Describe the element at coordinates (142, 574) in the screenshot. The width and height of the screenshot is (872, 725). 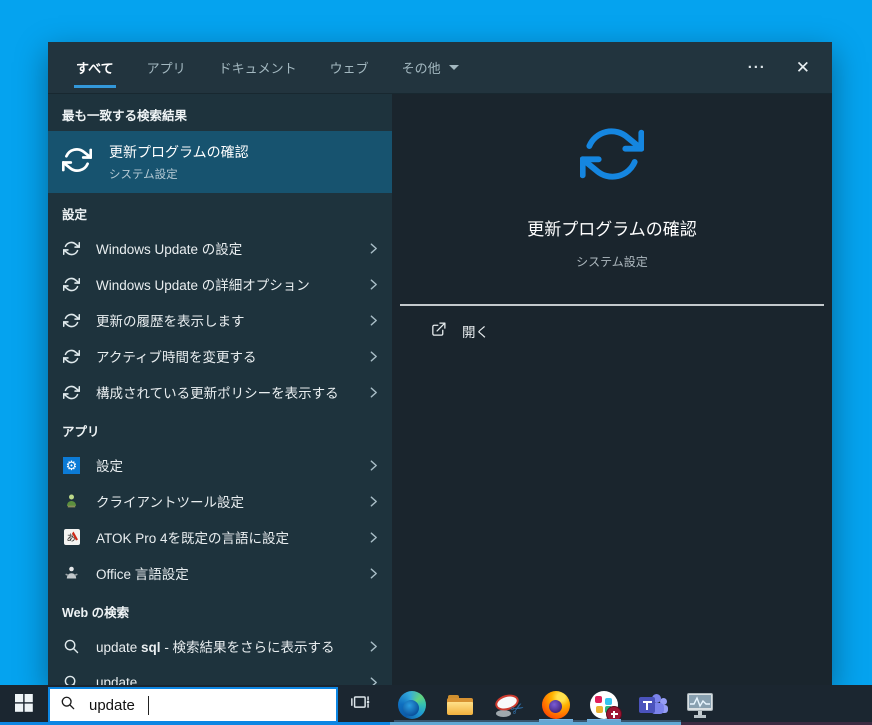
I see `result-label: Office 言語設定` at that location.